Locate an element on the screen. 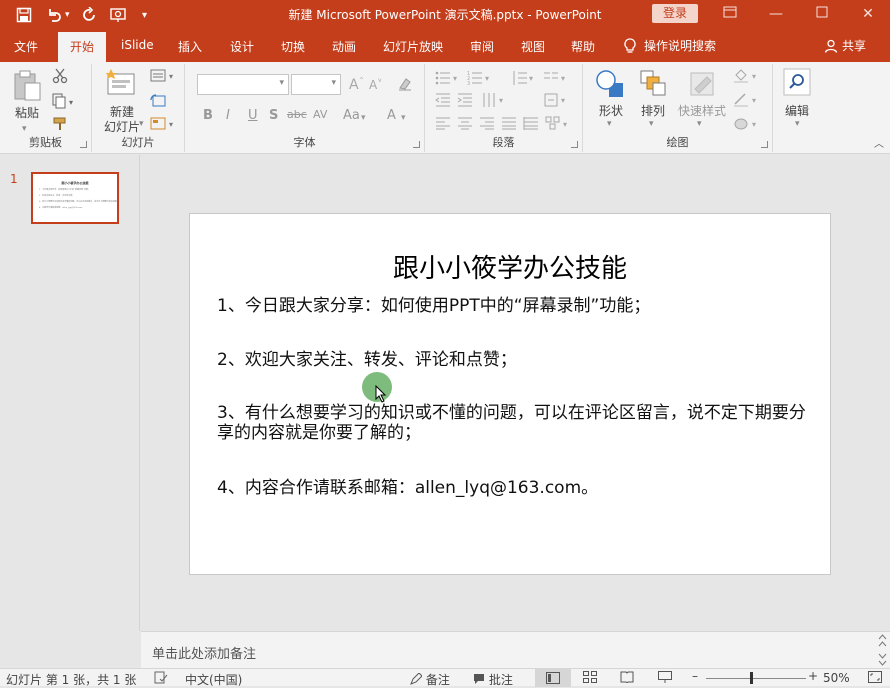  quick-styles-dropdown-icon: ▾ is located at coordinates (699, 124).